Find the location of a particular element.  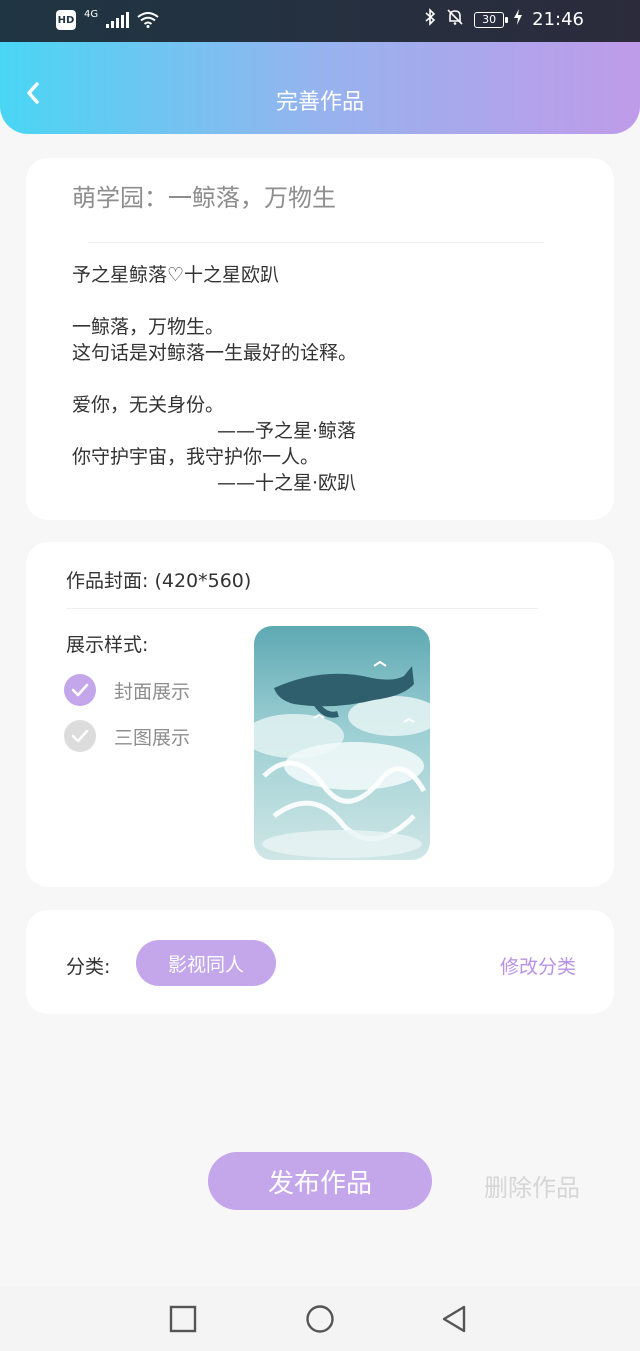

triangle-back-icon is located at coordinates (454, 1319).